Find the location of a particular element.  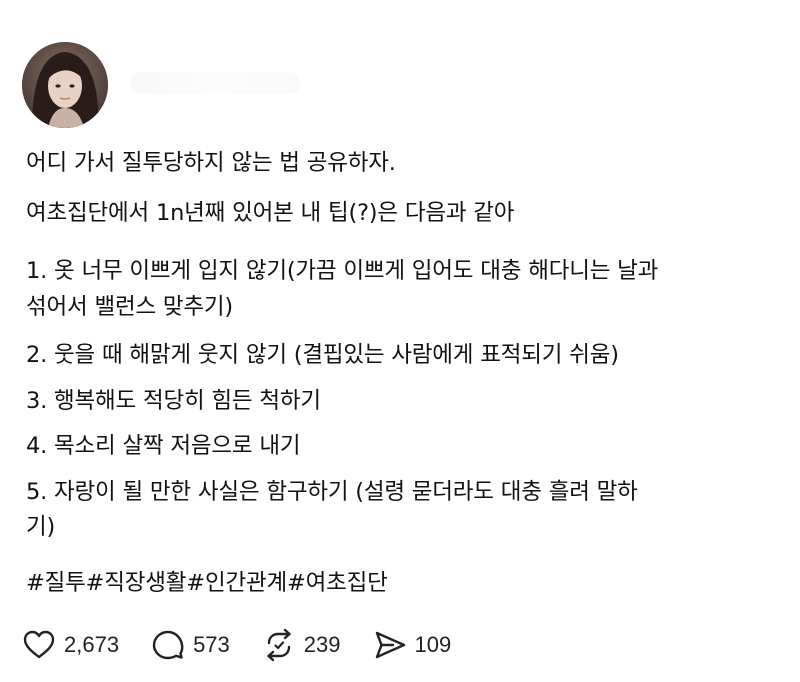

hashtags: #질투#직장생활#인간관계#여초집단 is located at coordinates (207, 583).